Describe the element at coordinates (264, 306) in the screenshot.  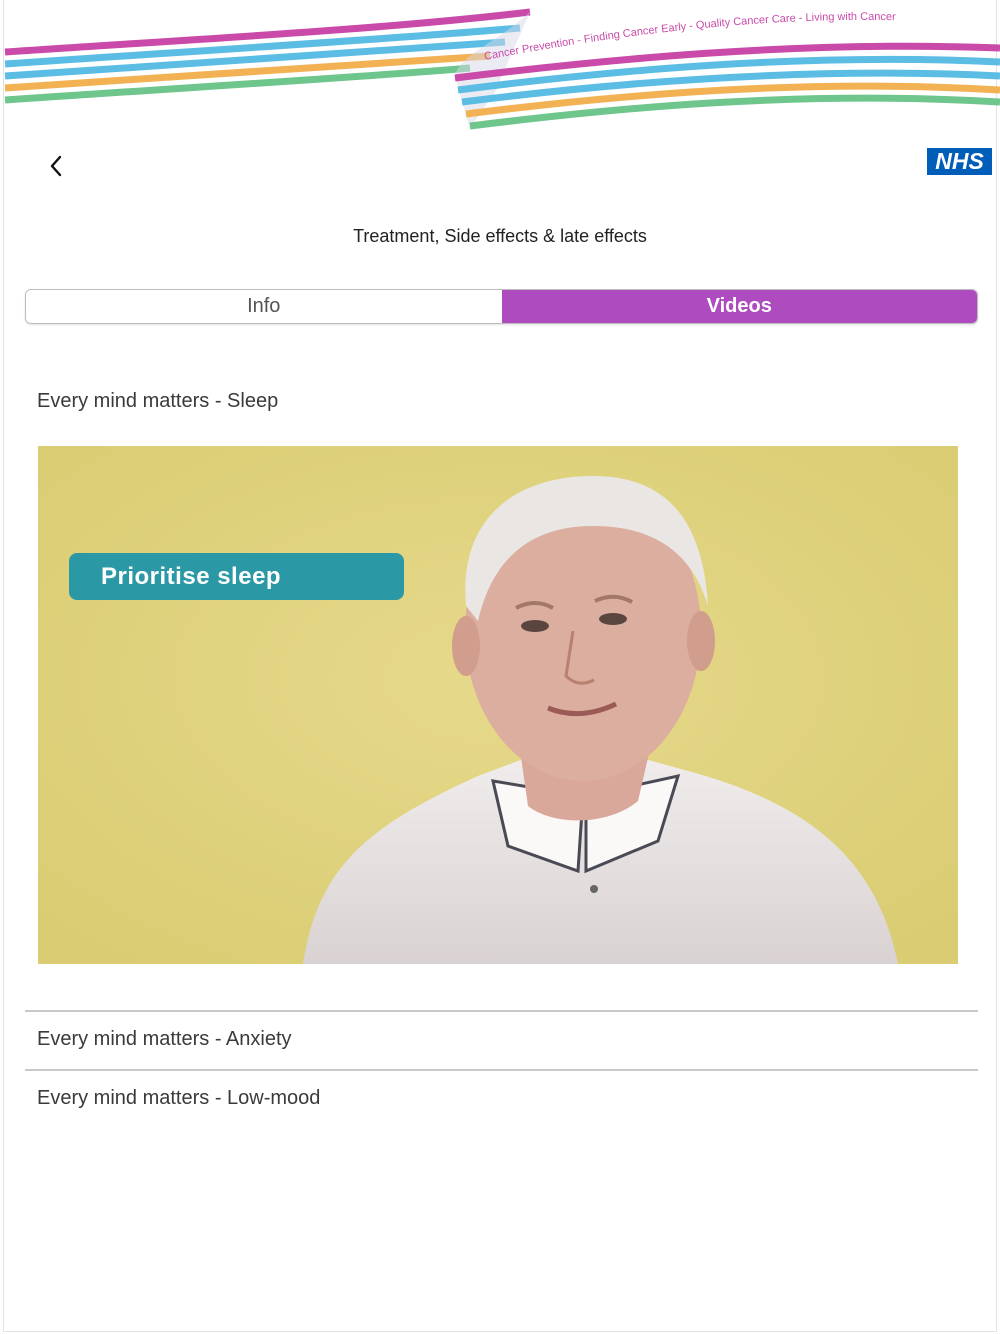
I see `tab-info: Info` at that location.